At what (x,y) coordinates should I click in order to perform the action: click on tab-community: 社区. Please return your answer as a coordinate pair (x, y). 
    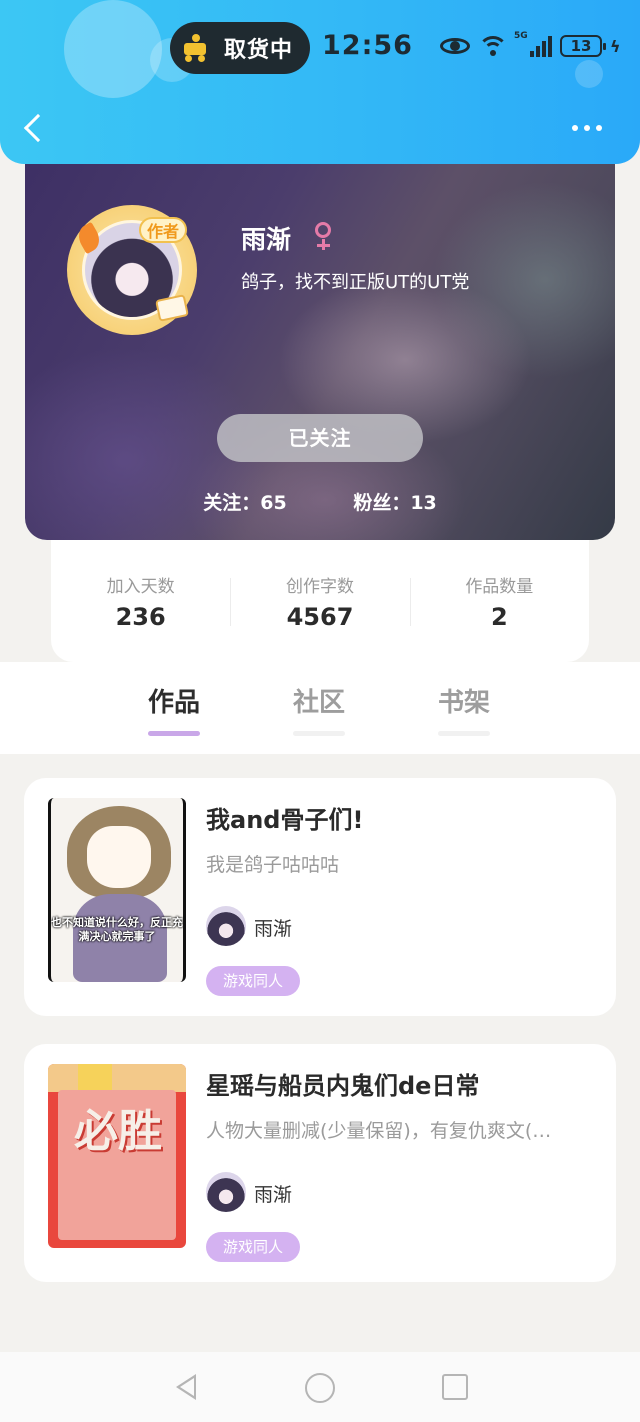
    Looking at the image, I should click on (319, 709).